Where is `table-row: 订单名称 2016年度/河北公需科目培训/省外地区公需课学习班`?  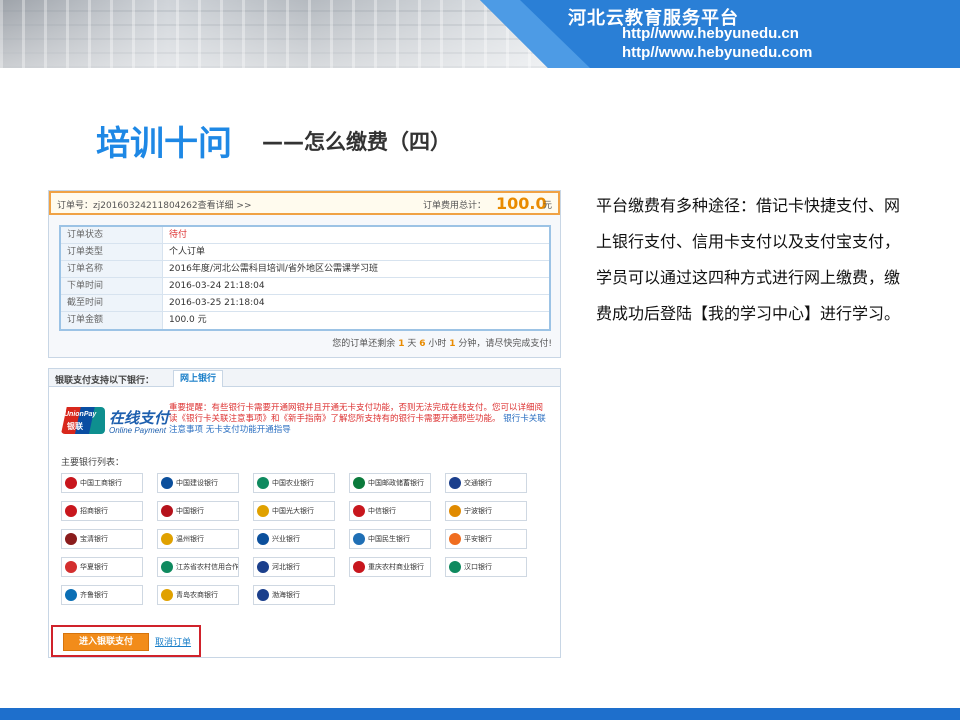 table-row: 订单名称 2016年度/河北公需科目培训/省外地区公需课学习班 is located at coordinates (305, 269).